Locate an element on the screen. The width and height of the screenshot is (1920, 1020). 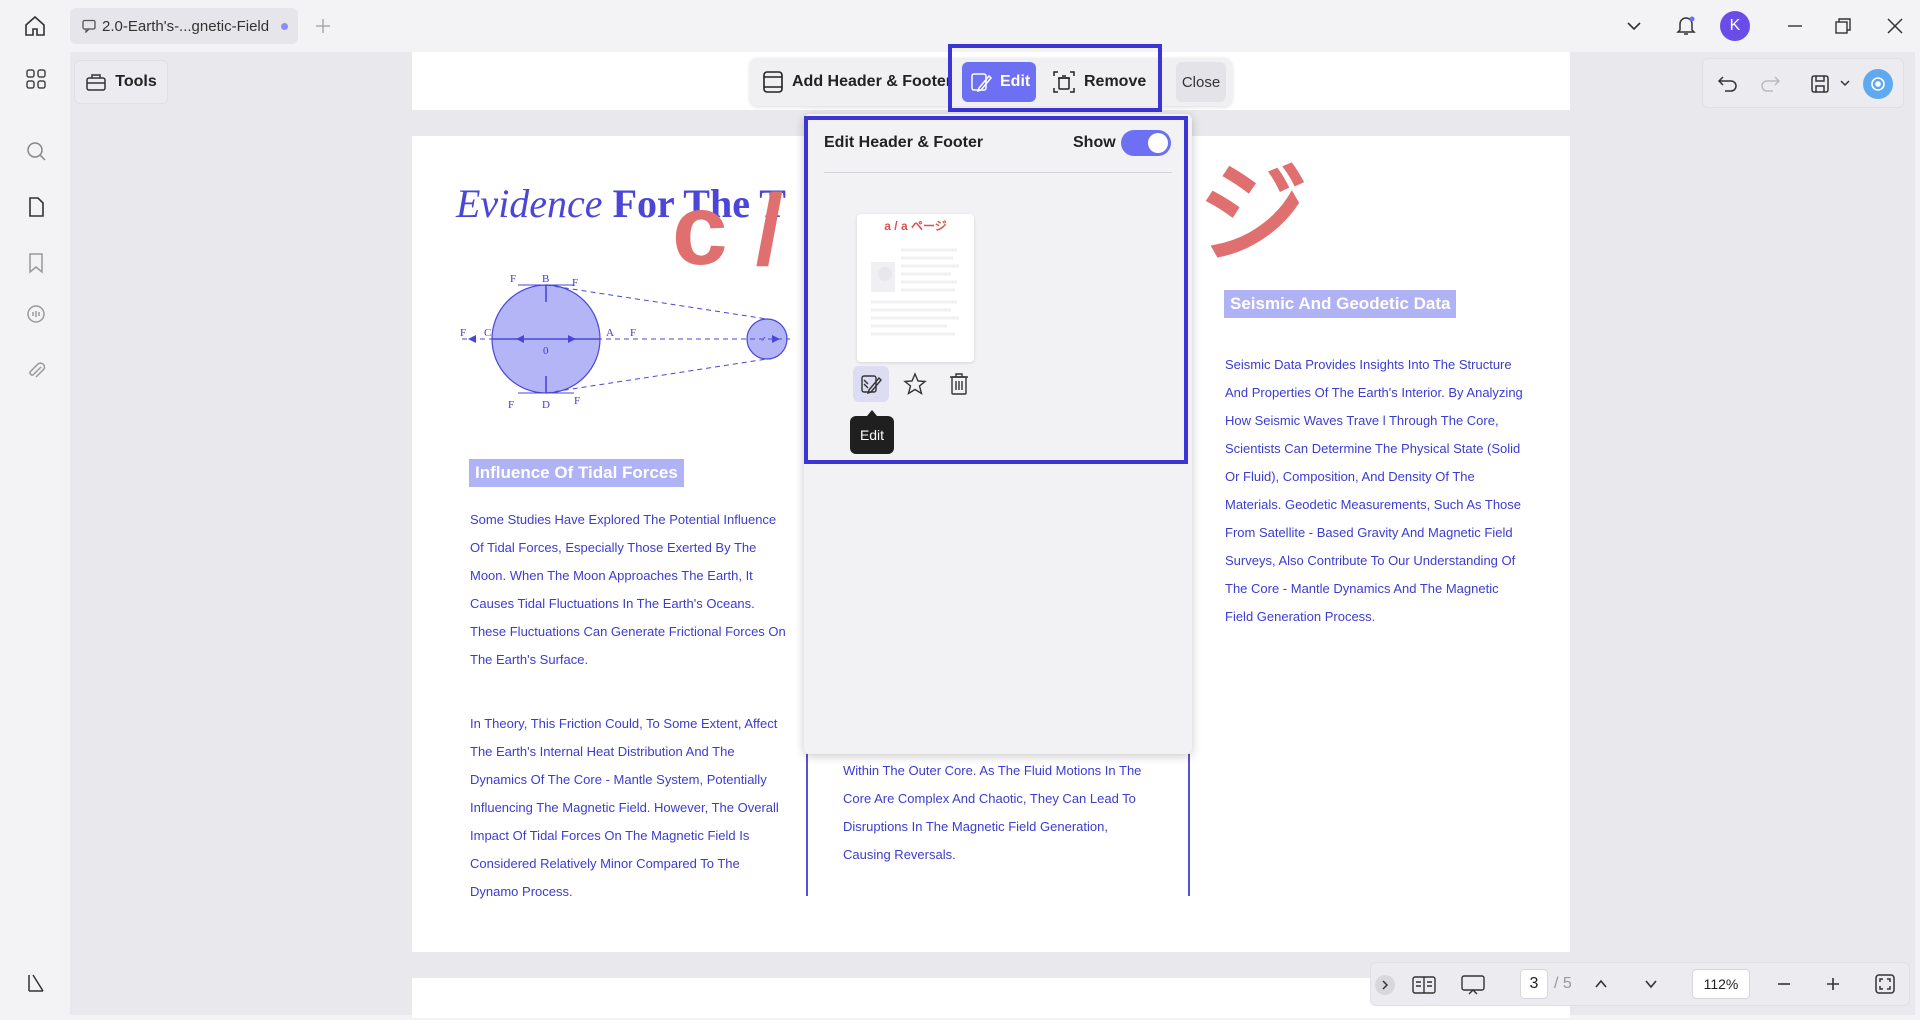
toolbox-icon is located at coordinates (96, 82).